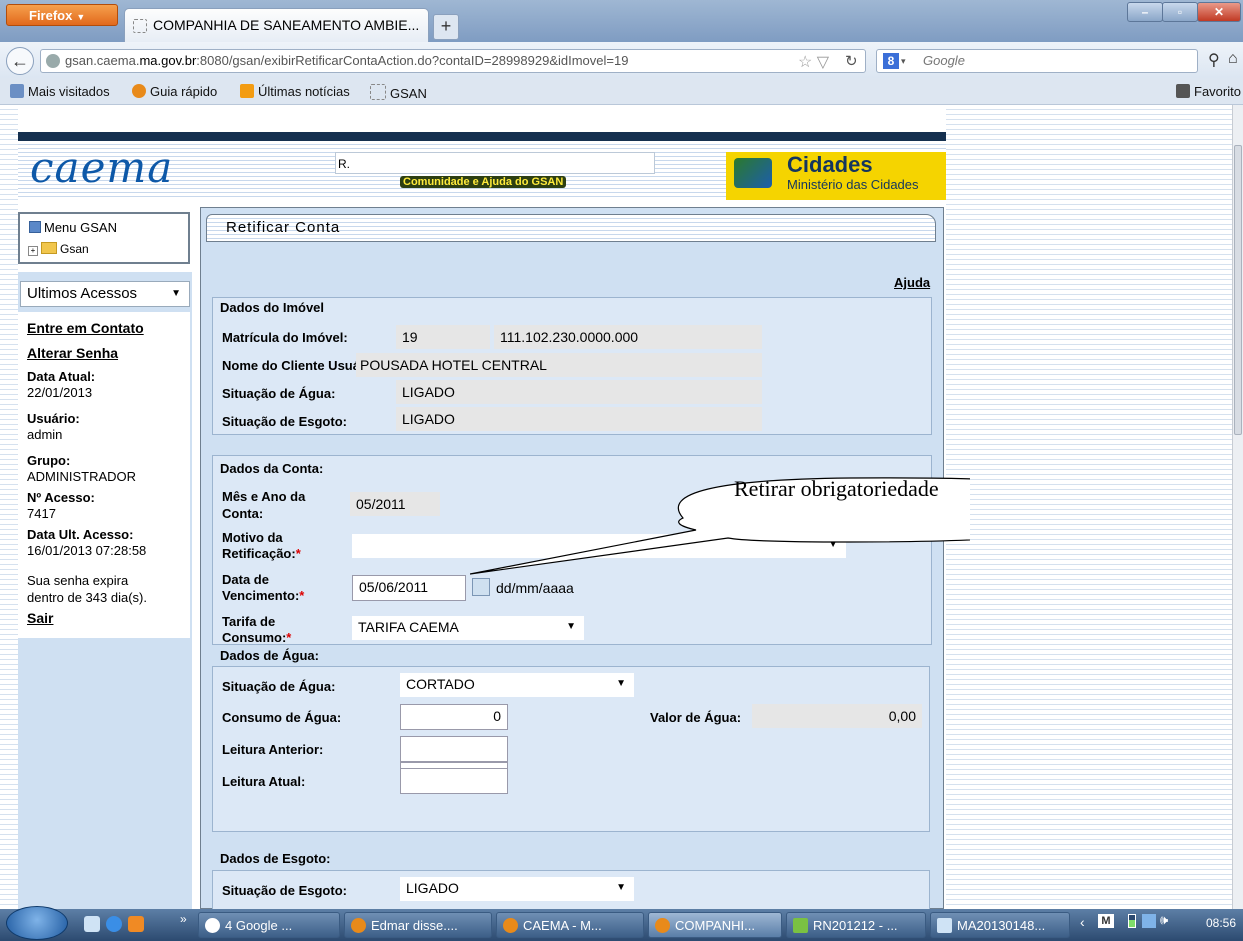 This screenshot has height=941, width=1243. Describe the element at coordinates (1214, 60) in the screenshot. I see `search-icon: ⚲` at that location.